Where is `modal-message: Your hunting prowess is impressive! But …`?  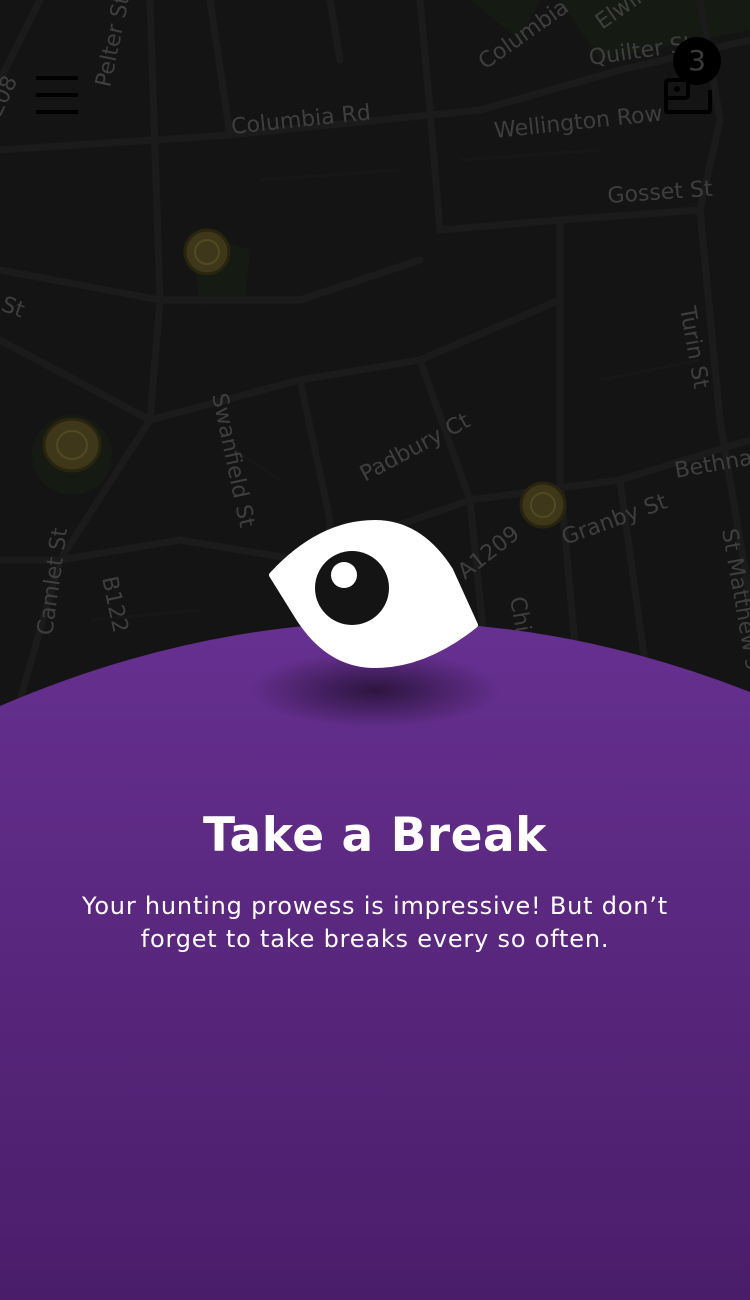
modal-message: Your hunting prowess is impressive! But … is located at coordinates (375, 922).